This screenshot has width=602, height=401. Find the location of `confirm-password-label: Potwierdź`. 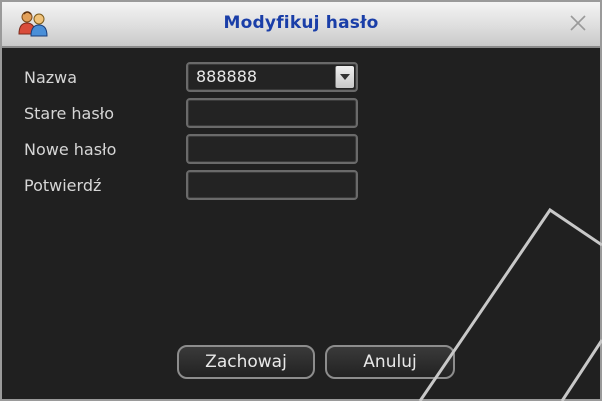

confirm-password-label: Potwierdź is located at coordinates (63, 185).